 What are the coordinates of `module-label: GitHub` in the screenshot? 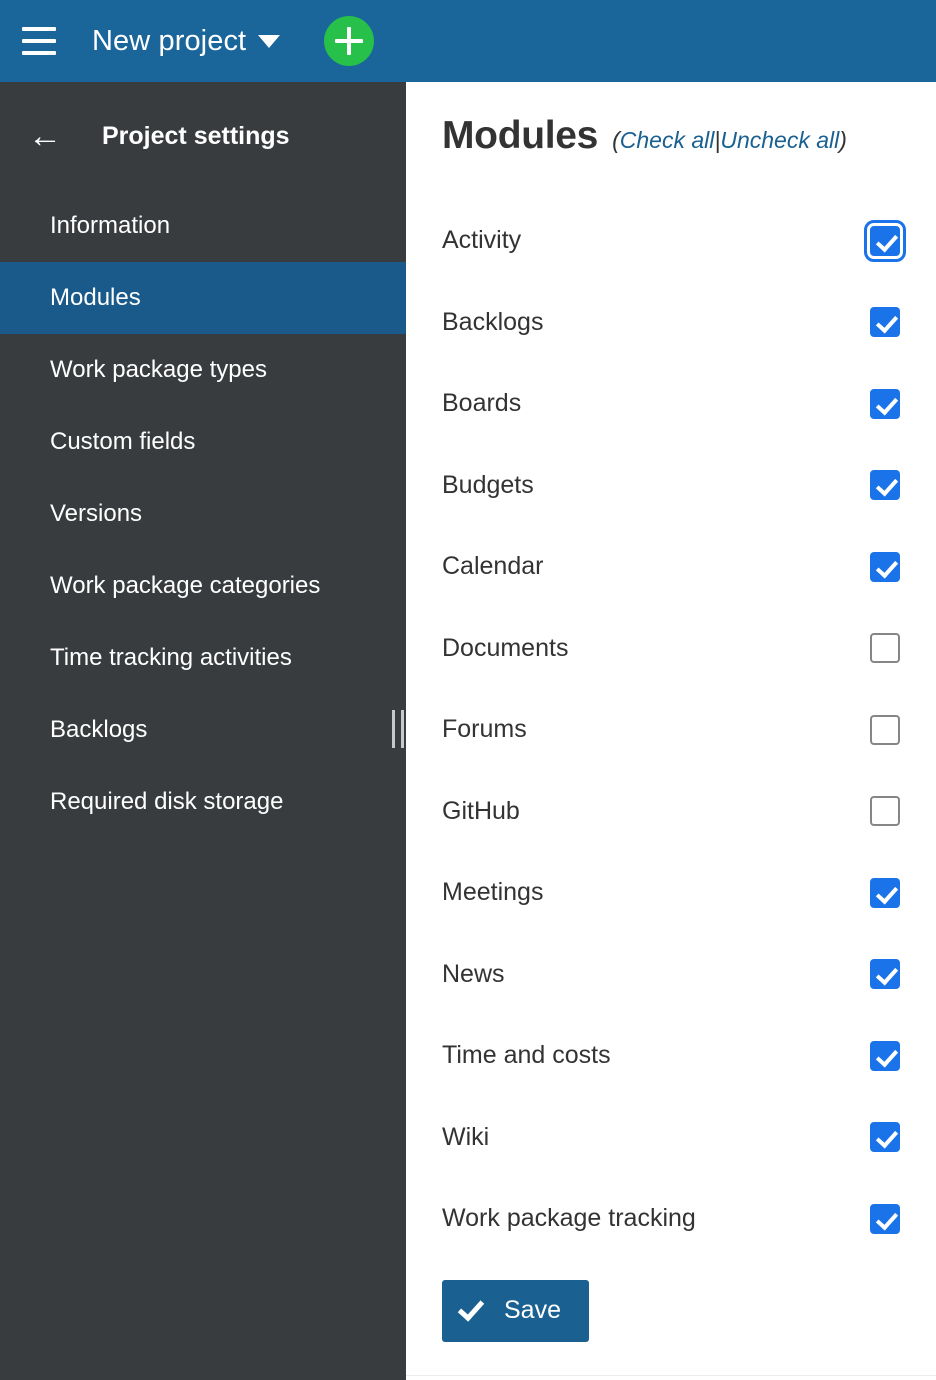 It's located at (481, 810).